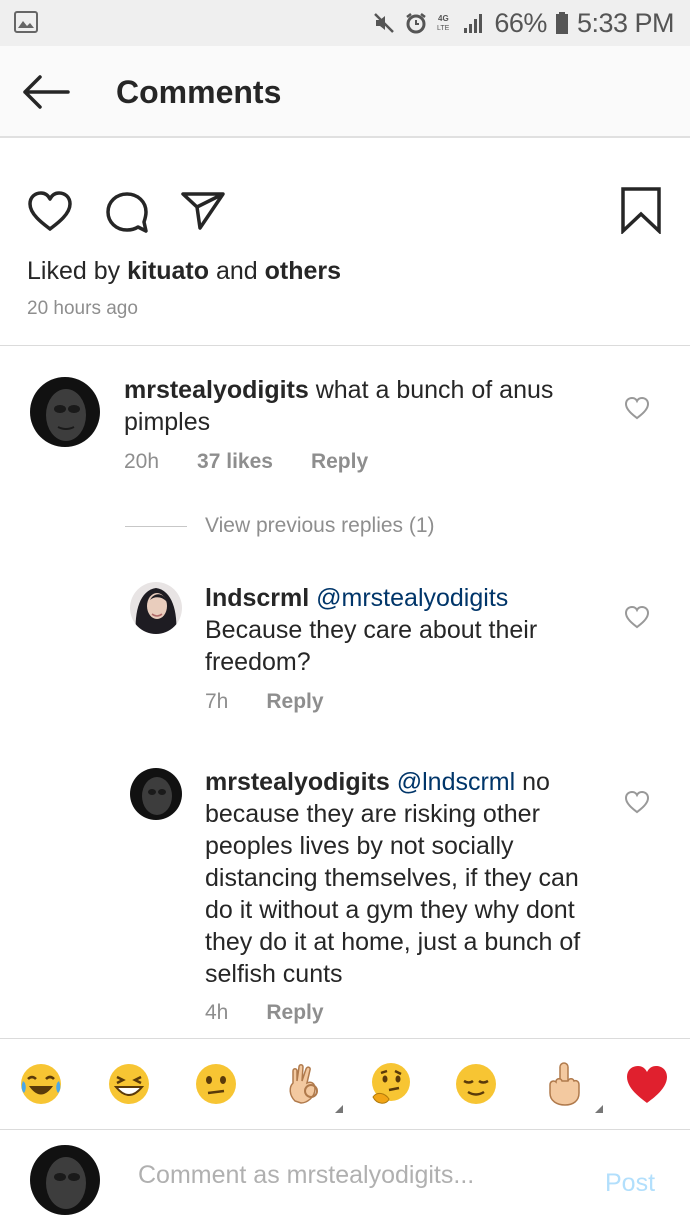 This screenshot has height=1227, width=690. What do you see at coordinates (41, 1084) in the screenshot?
I see `face-with-tears-of-joy-icon` at bounding box center [41, 1084].